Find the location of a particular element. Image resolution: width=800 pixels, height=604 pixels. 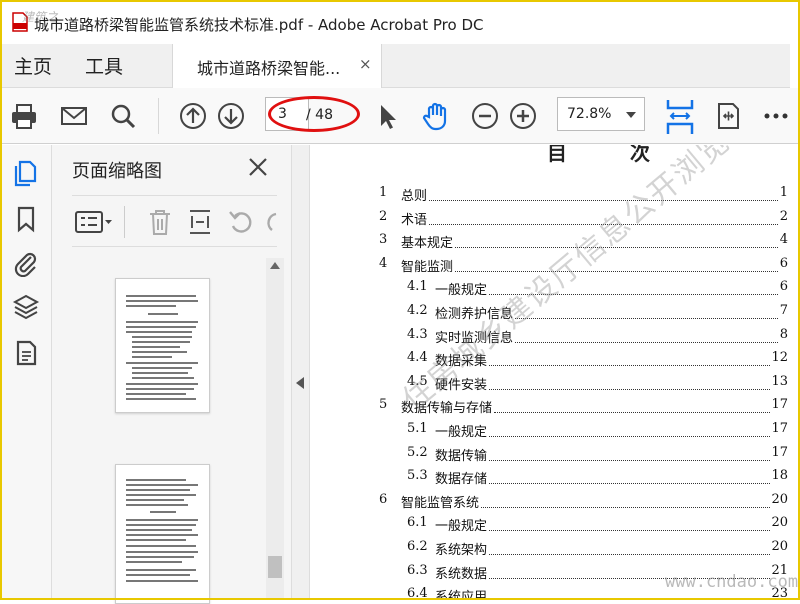

toc-entry-number: 4.3 is located at coordinates (417, 334).